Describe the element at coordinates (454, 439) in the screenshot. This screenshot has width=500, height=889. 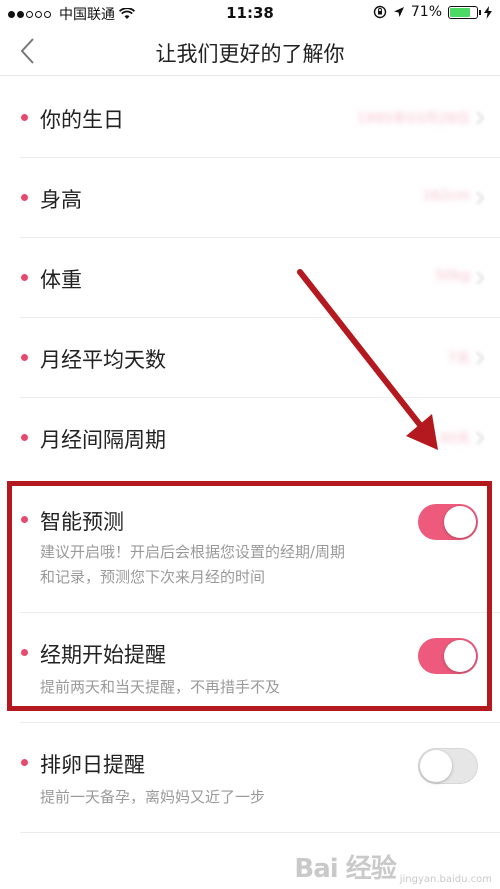
I see `list-item-value: 30天` at that location.